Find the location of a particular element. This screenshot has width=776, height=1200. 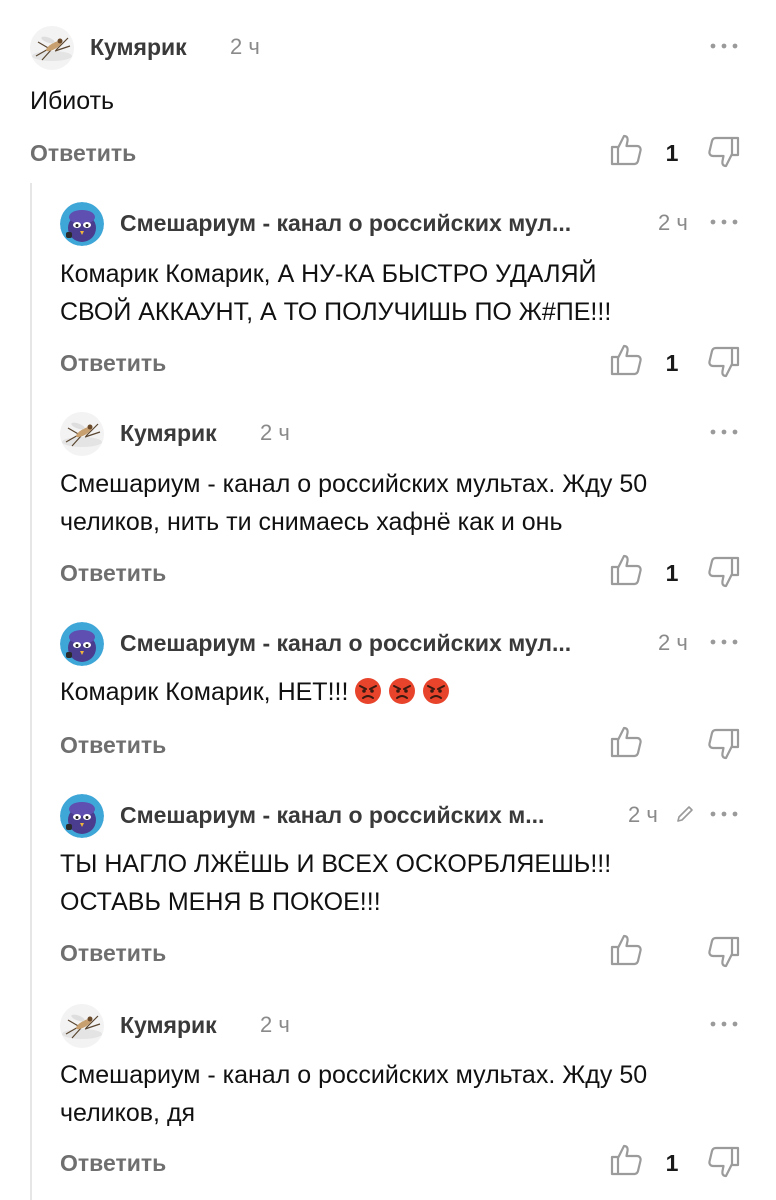

comment-text-line: ТЫ НАГЛО ЛЖЁШЬ И ВСЕХ ОСКОРБЛЯЕШЬ!!! is located at coordinates (336, 864).